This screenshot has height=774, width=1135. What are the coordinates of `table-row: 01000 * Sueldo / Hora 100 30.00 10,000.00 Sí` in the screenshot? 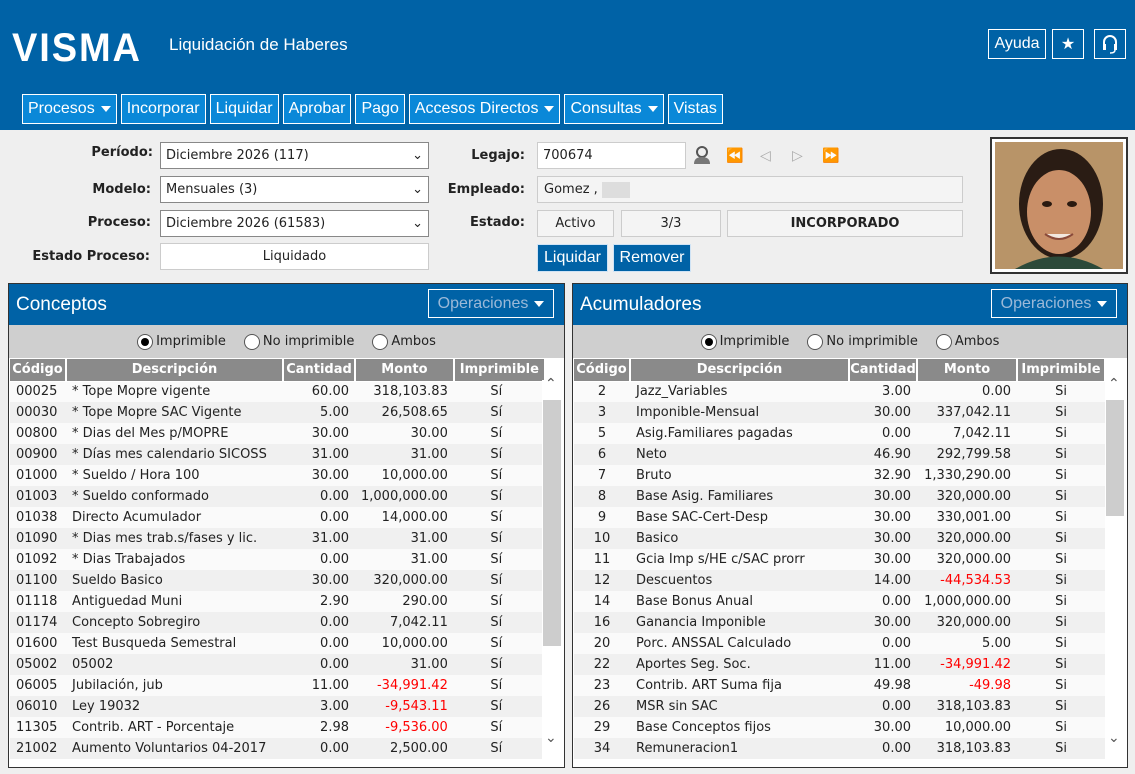 It's located at (277, 475).